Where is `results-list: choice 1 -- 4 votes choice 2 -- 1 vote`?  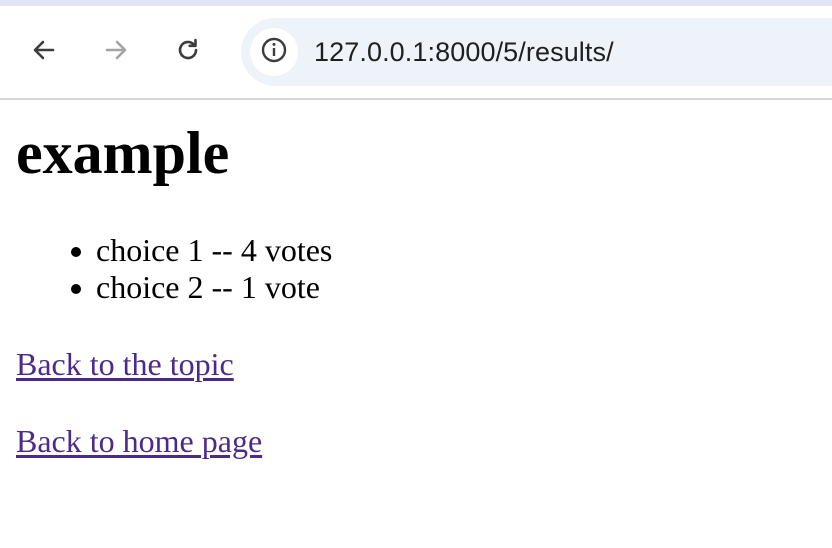
results-list: choice 1 -- 4 votes choice 2 -- 1 vote is located at coordinates (174, 269).